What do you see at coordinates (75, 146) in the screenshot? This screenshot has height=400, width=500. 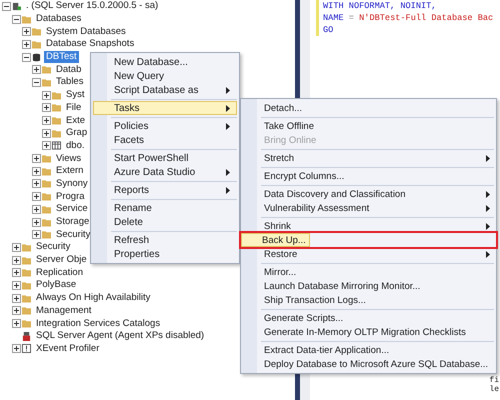 I see `tree-item: dbo.` at bounding box center [75, 146].